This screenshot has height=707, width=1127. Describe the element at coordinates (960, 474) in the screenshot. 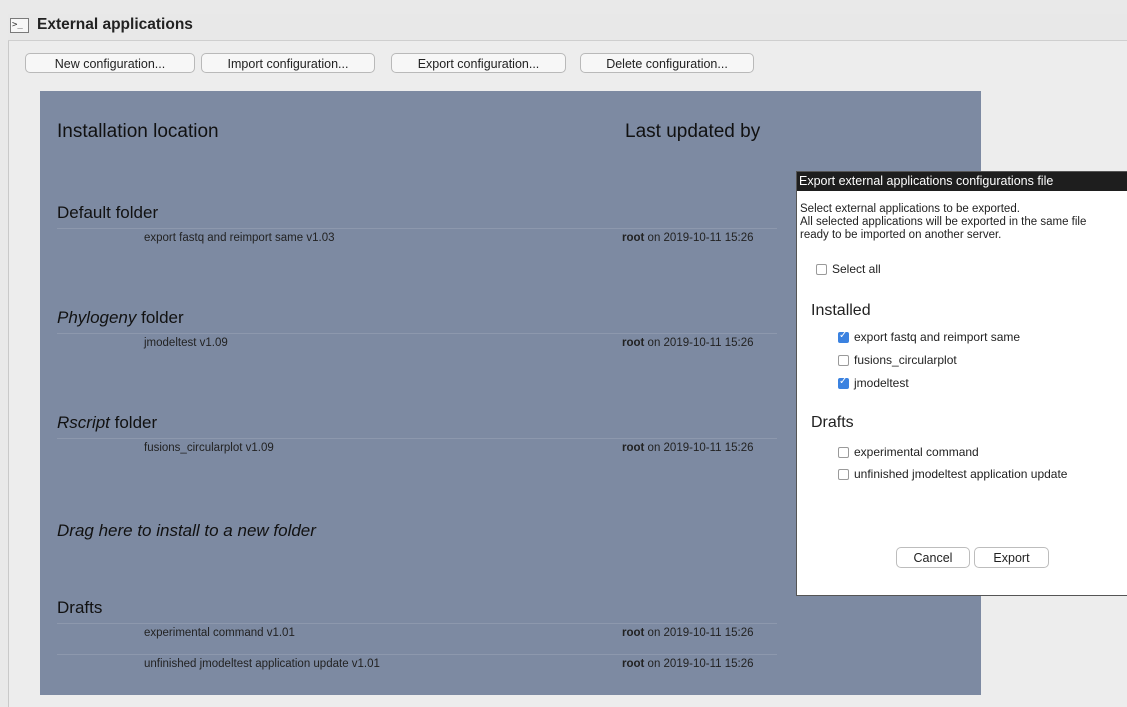

I see `checkbox-label: unfinished jmodeltest application update` at that location.